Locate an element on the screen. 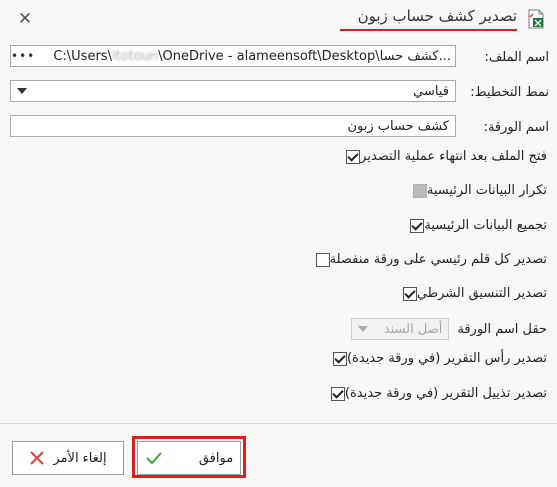 This screenshot has height=487, width=557. option-label: تجميع البيانات الرئيسية is located at coordinates (485, 225).